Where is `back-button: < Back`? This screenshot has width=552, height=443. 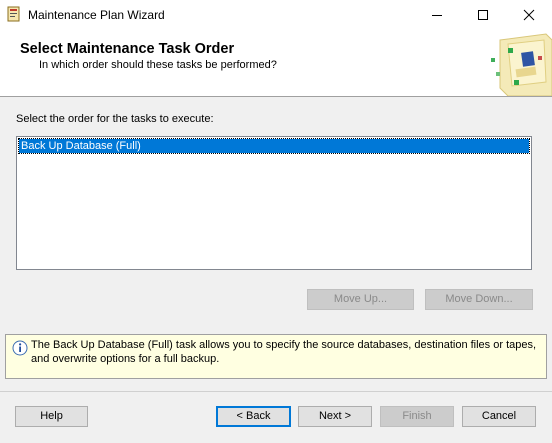 back-button: < Back is located at coordinates (253, 416).